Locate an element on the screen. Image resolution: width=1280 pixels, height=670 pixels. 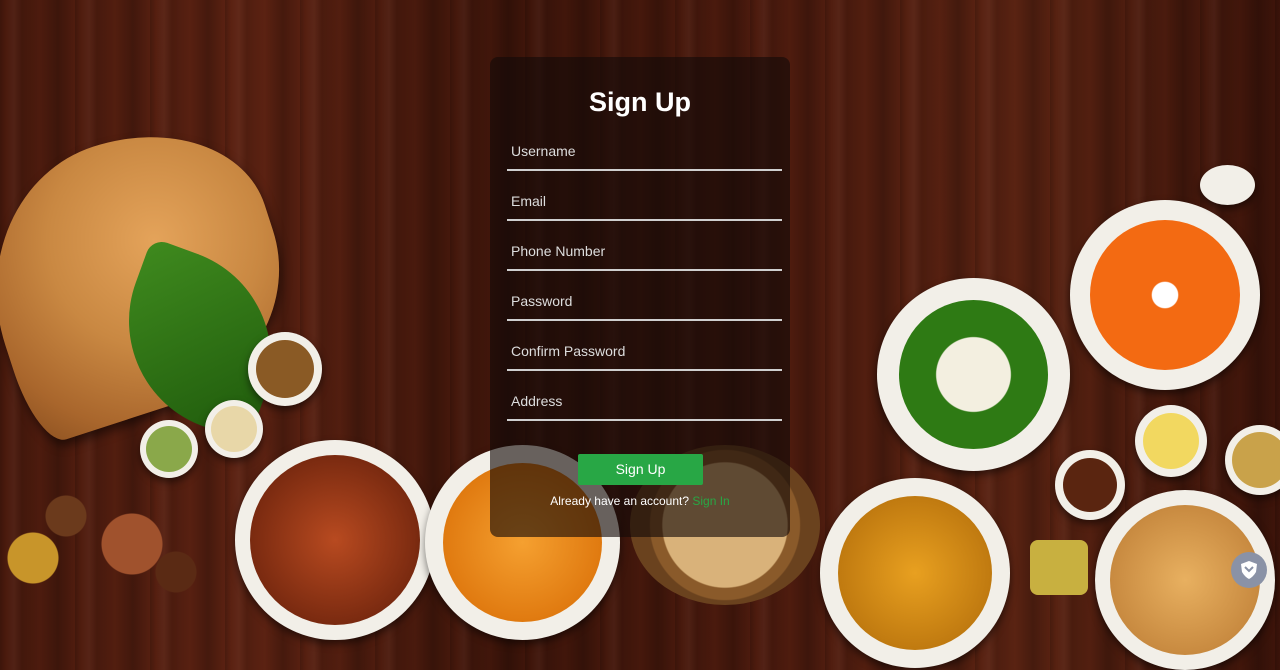
password-field: Password is located at coordinates (644, 305).